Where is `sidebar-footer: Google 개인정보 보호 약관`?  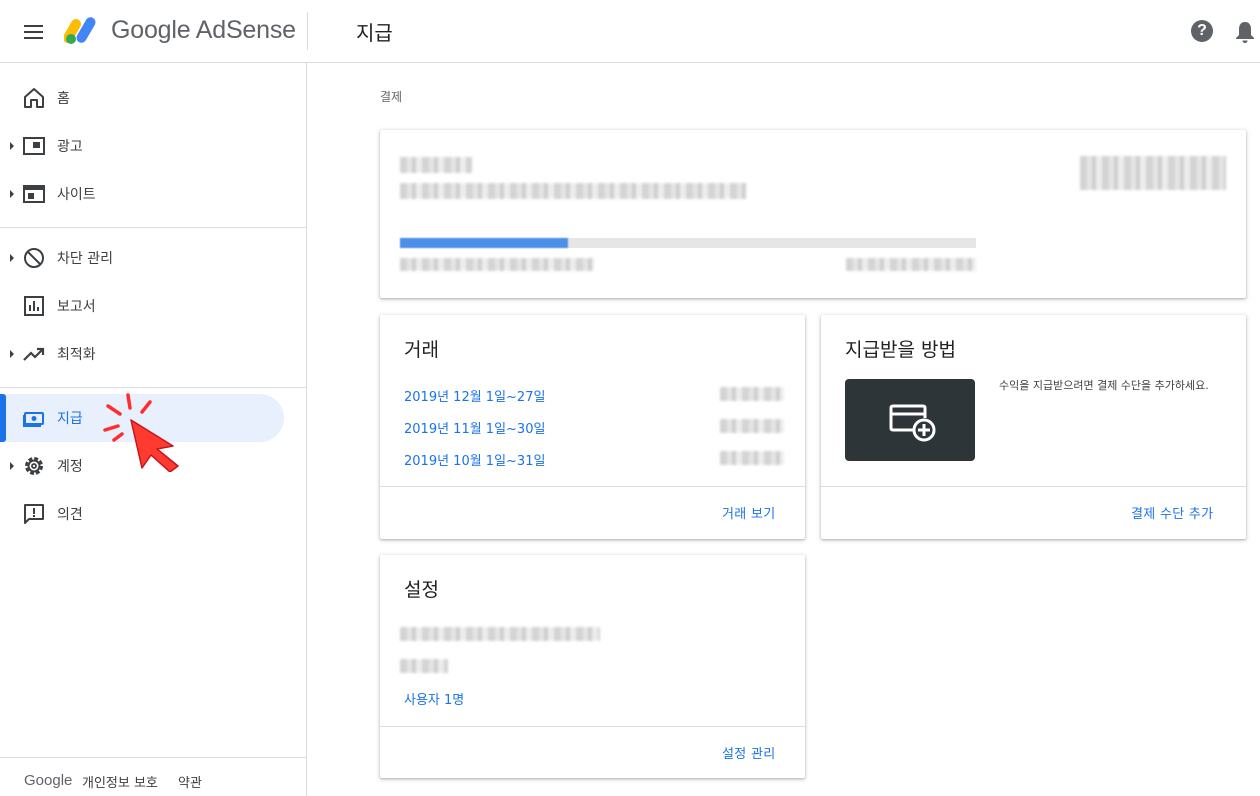 sidebar-footer: Google 개인정보 보호 약관 is located at coordinates (153, 776).